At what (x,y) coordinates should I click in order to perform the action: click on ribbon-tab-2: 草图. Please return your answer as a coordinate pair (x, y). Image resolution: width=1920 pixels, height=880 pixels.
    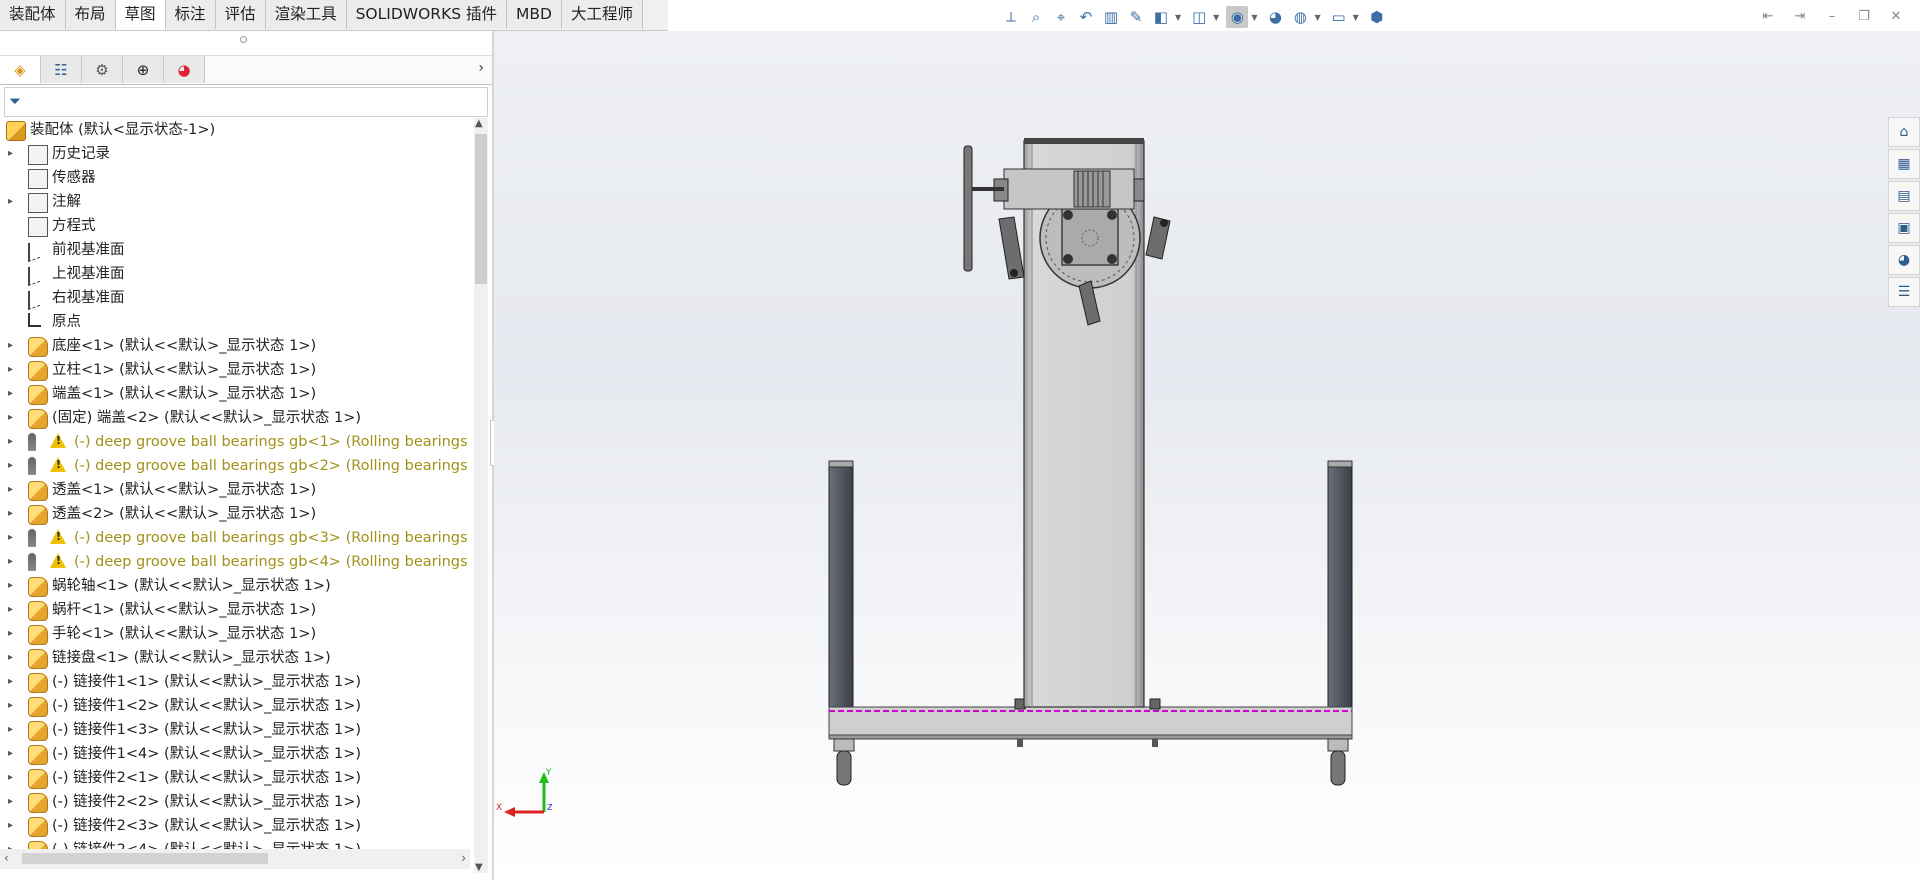
    Looking at the image, I should click on (140, 15).